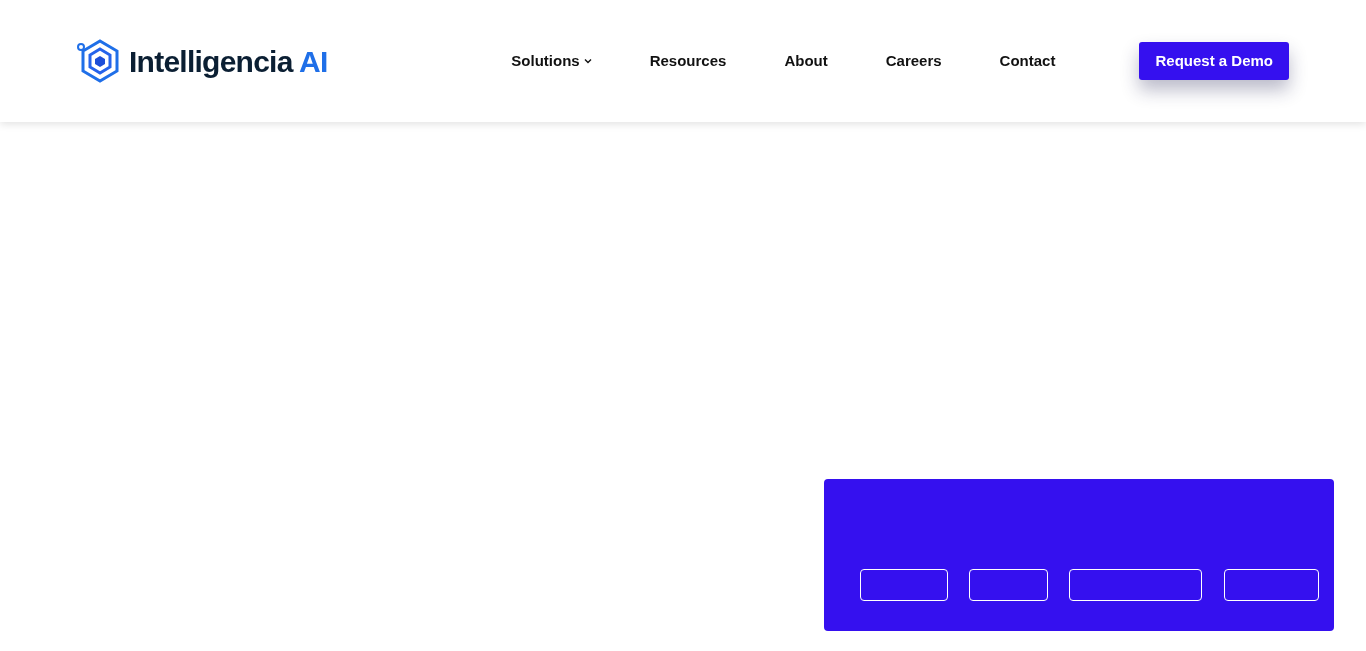 The height and width of the screenshot is (651, 1366). I want to click on nav-link: About, so click(806, 61).